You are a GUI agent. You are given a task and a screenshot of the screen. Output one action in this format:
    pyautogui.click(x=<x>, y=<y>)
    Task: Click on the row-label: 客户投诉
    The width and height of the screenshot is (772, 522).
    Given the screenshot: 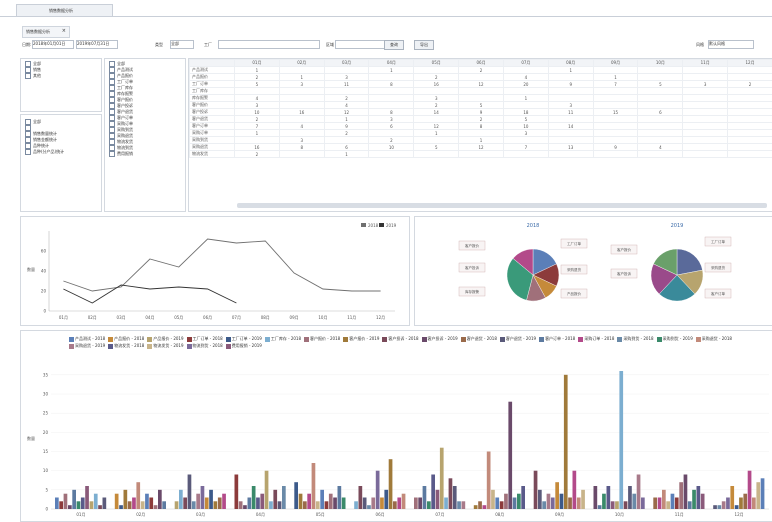 What is the action you would take?
    pyautogui.click(x=212, y=112)
    